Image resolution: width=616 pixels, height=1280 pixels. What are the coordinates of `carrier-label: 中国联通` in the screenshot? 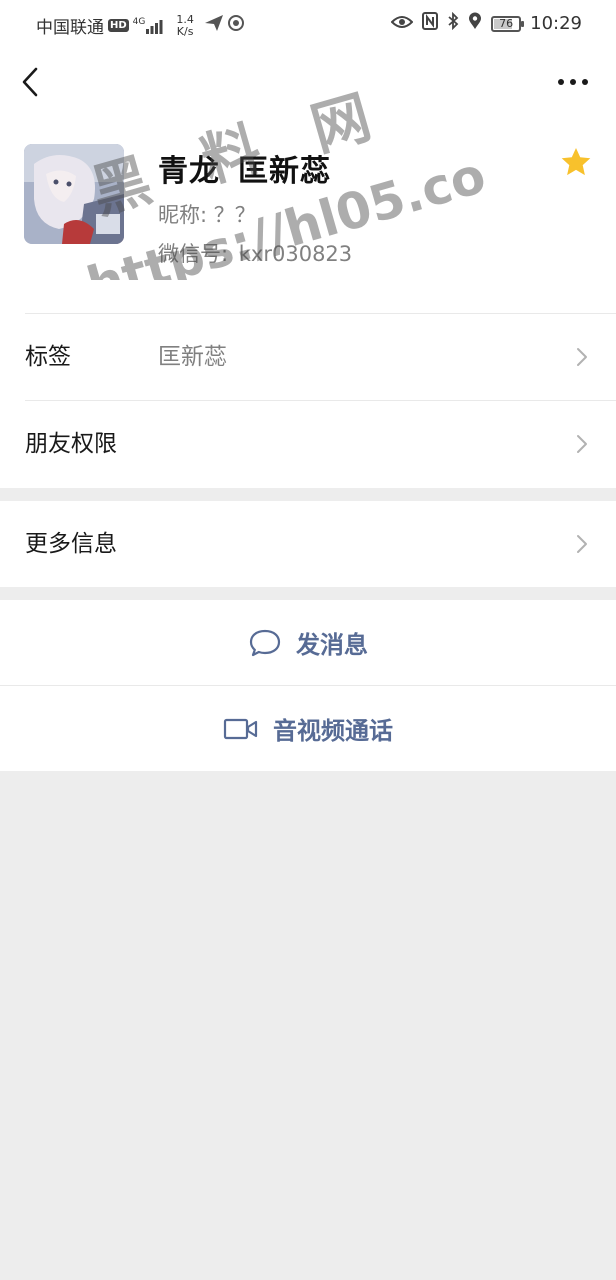 It's located at (70, 28).